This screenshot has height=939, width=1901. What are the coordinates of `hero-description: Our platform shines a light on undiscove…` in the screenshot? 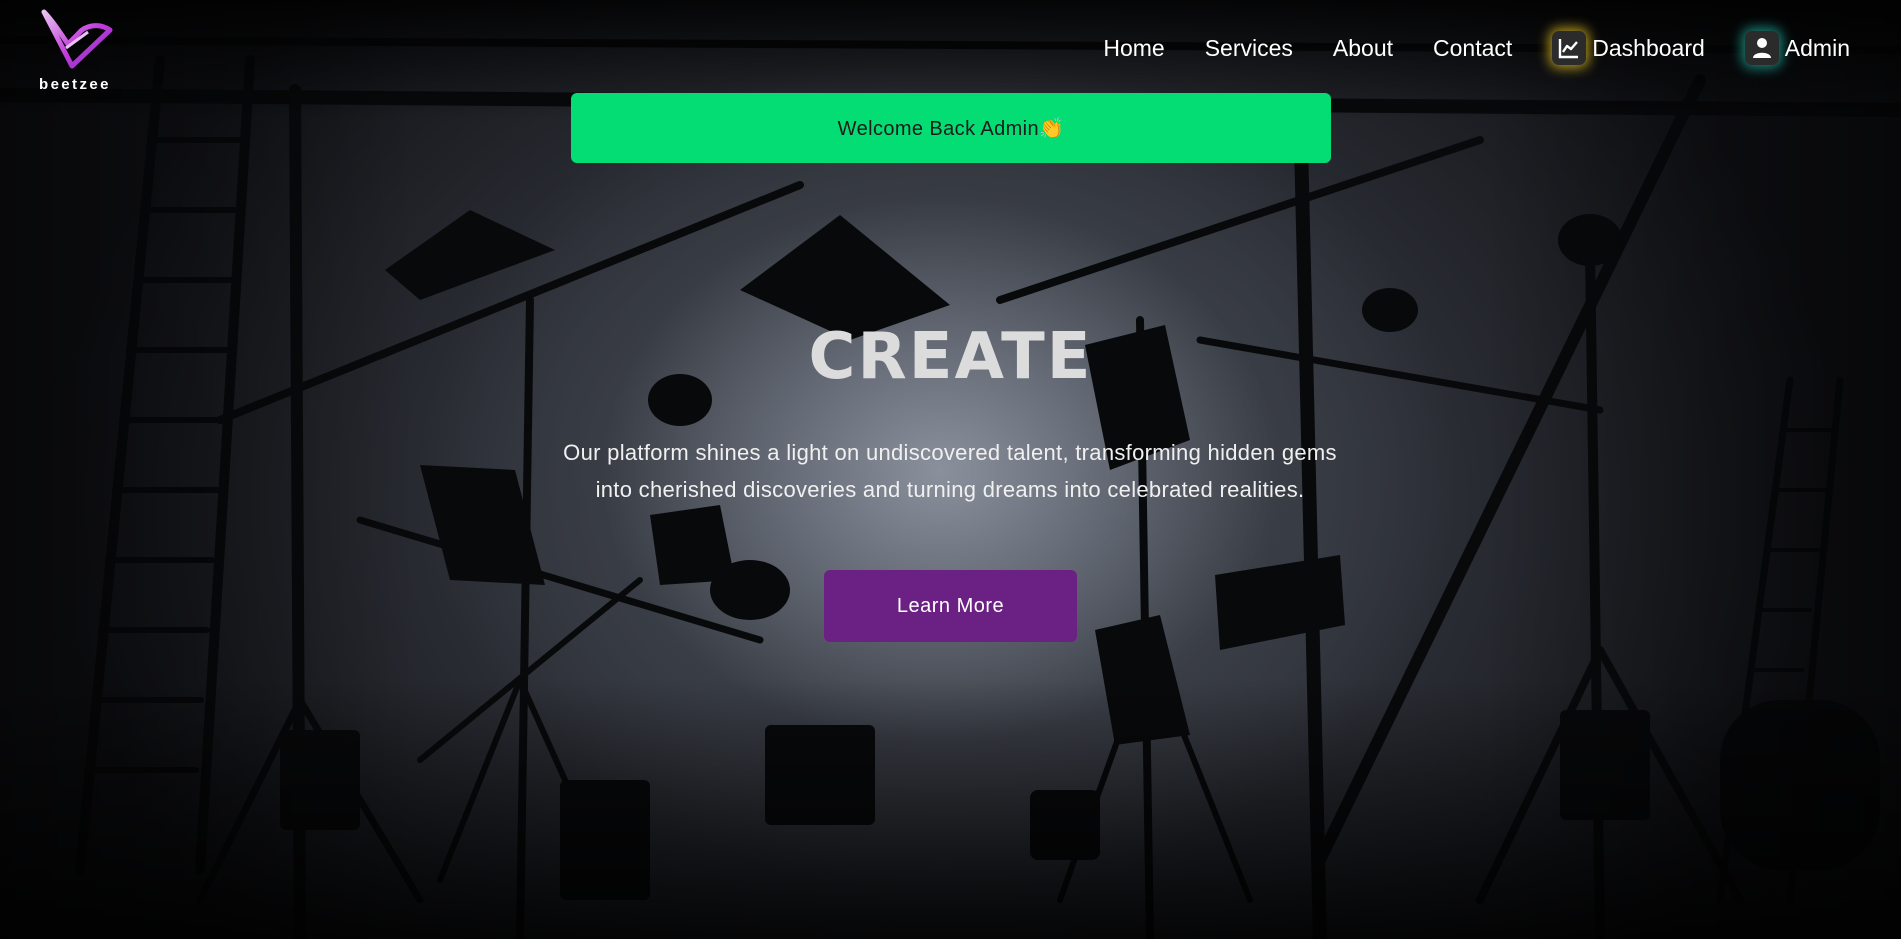 It's located at (950, 471).